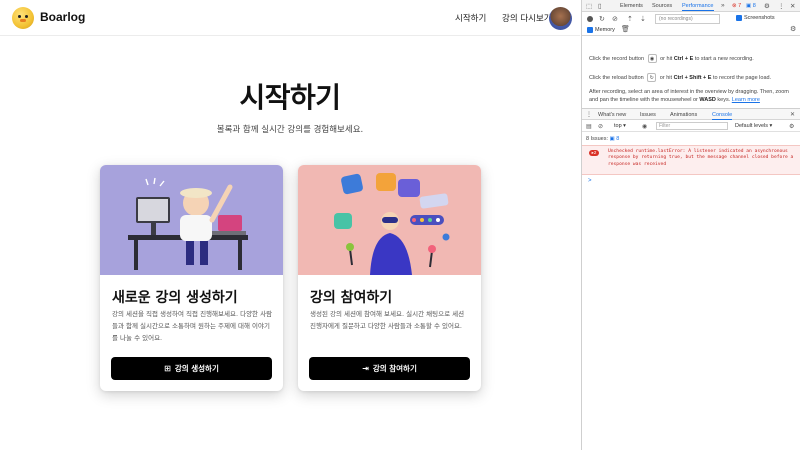  I want to click on log-levels-select: Default levels ▾, so click(753, 126).